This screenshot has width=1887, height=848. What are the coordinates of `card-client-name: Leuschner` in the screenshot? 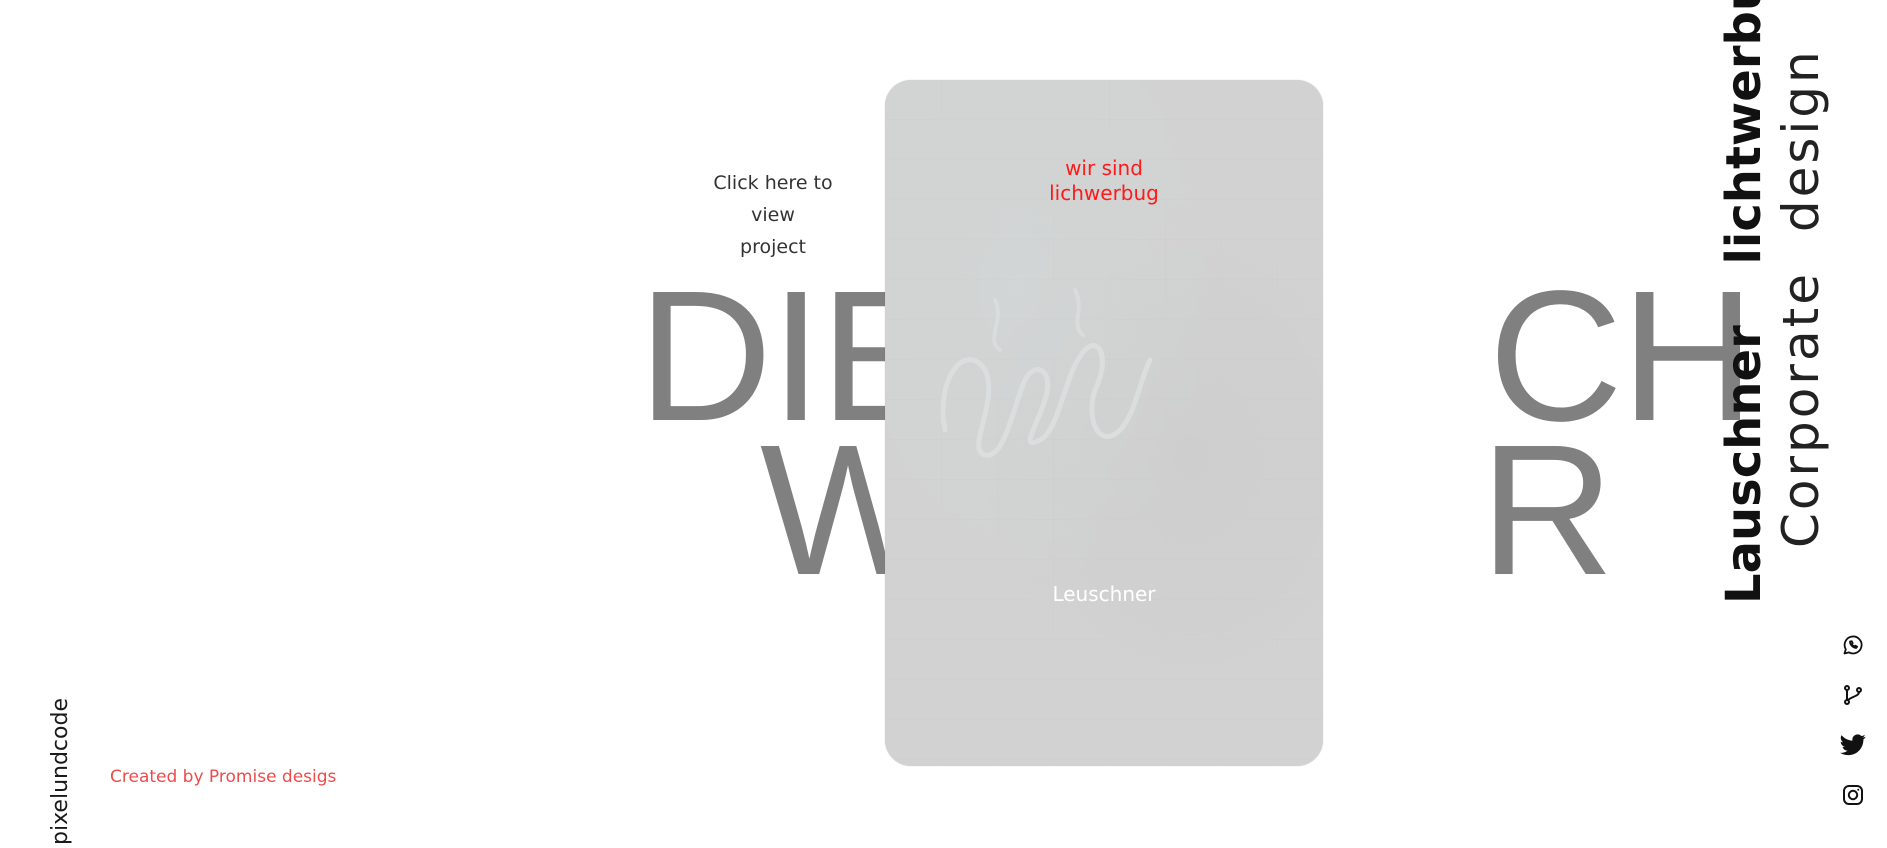 It's located at (1104, 594).